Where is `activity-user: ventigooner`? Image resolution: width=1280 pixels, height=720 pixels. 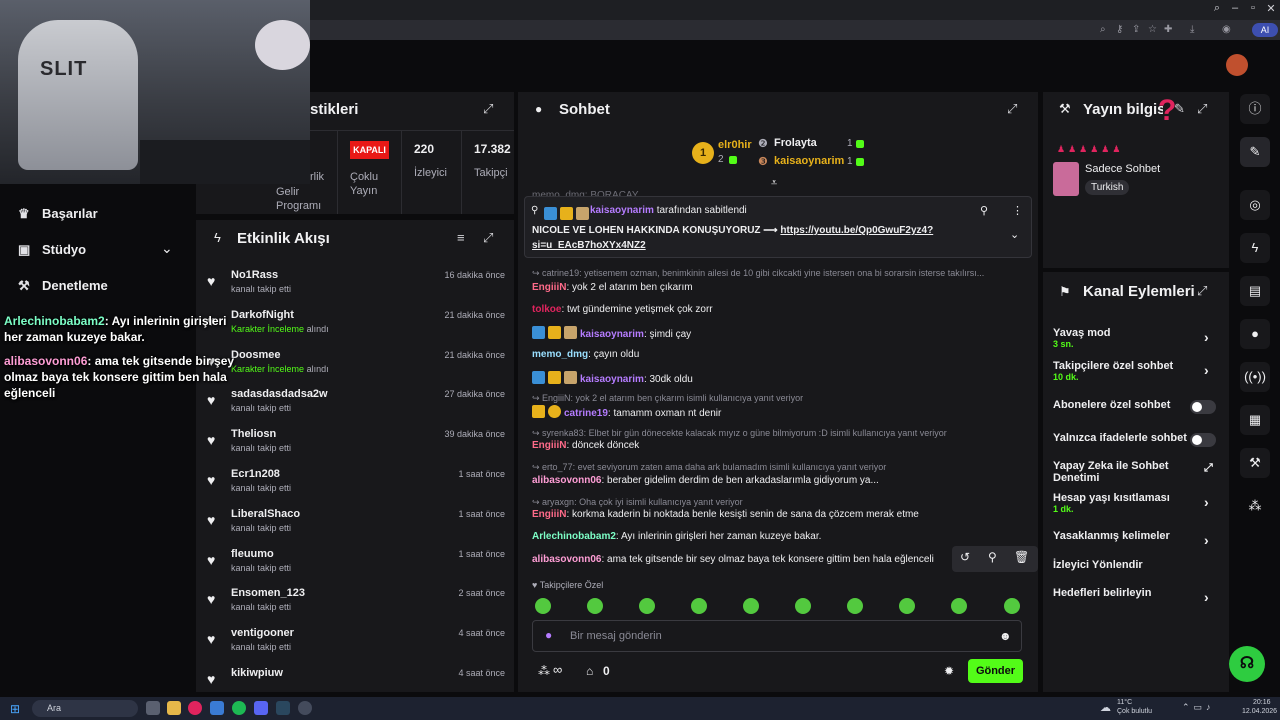
activity-user: ventigooner is located at coordinates (262, 633).